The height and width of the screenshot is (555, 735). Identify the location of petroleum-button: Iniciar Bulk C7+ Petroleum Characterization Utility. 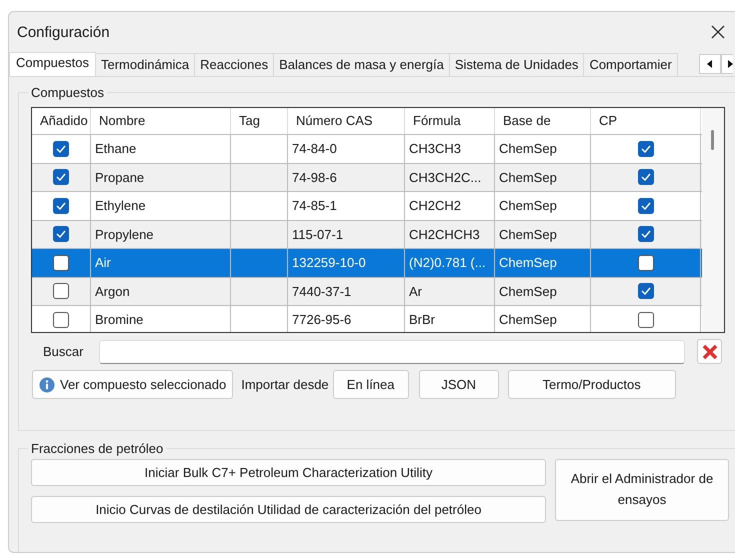
(288, 472).